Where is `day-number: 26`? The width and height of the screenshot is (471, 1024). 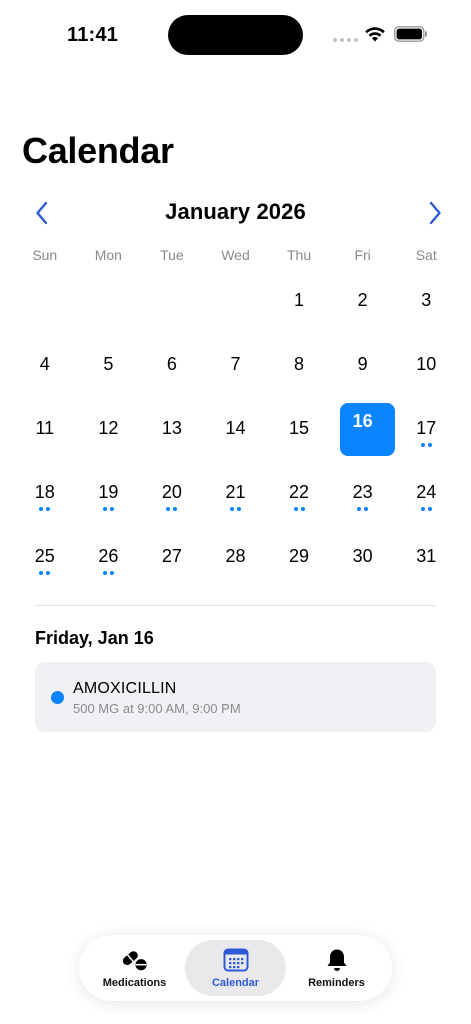
day-number: 26 is located at coordinates (108, 556).